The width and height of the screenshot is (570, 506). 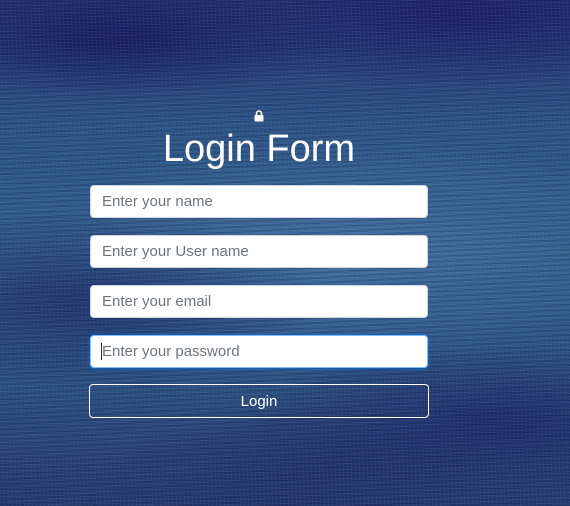 I want to click on username-input, so click(x=259, y=251).